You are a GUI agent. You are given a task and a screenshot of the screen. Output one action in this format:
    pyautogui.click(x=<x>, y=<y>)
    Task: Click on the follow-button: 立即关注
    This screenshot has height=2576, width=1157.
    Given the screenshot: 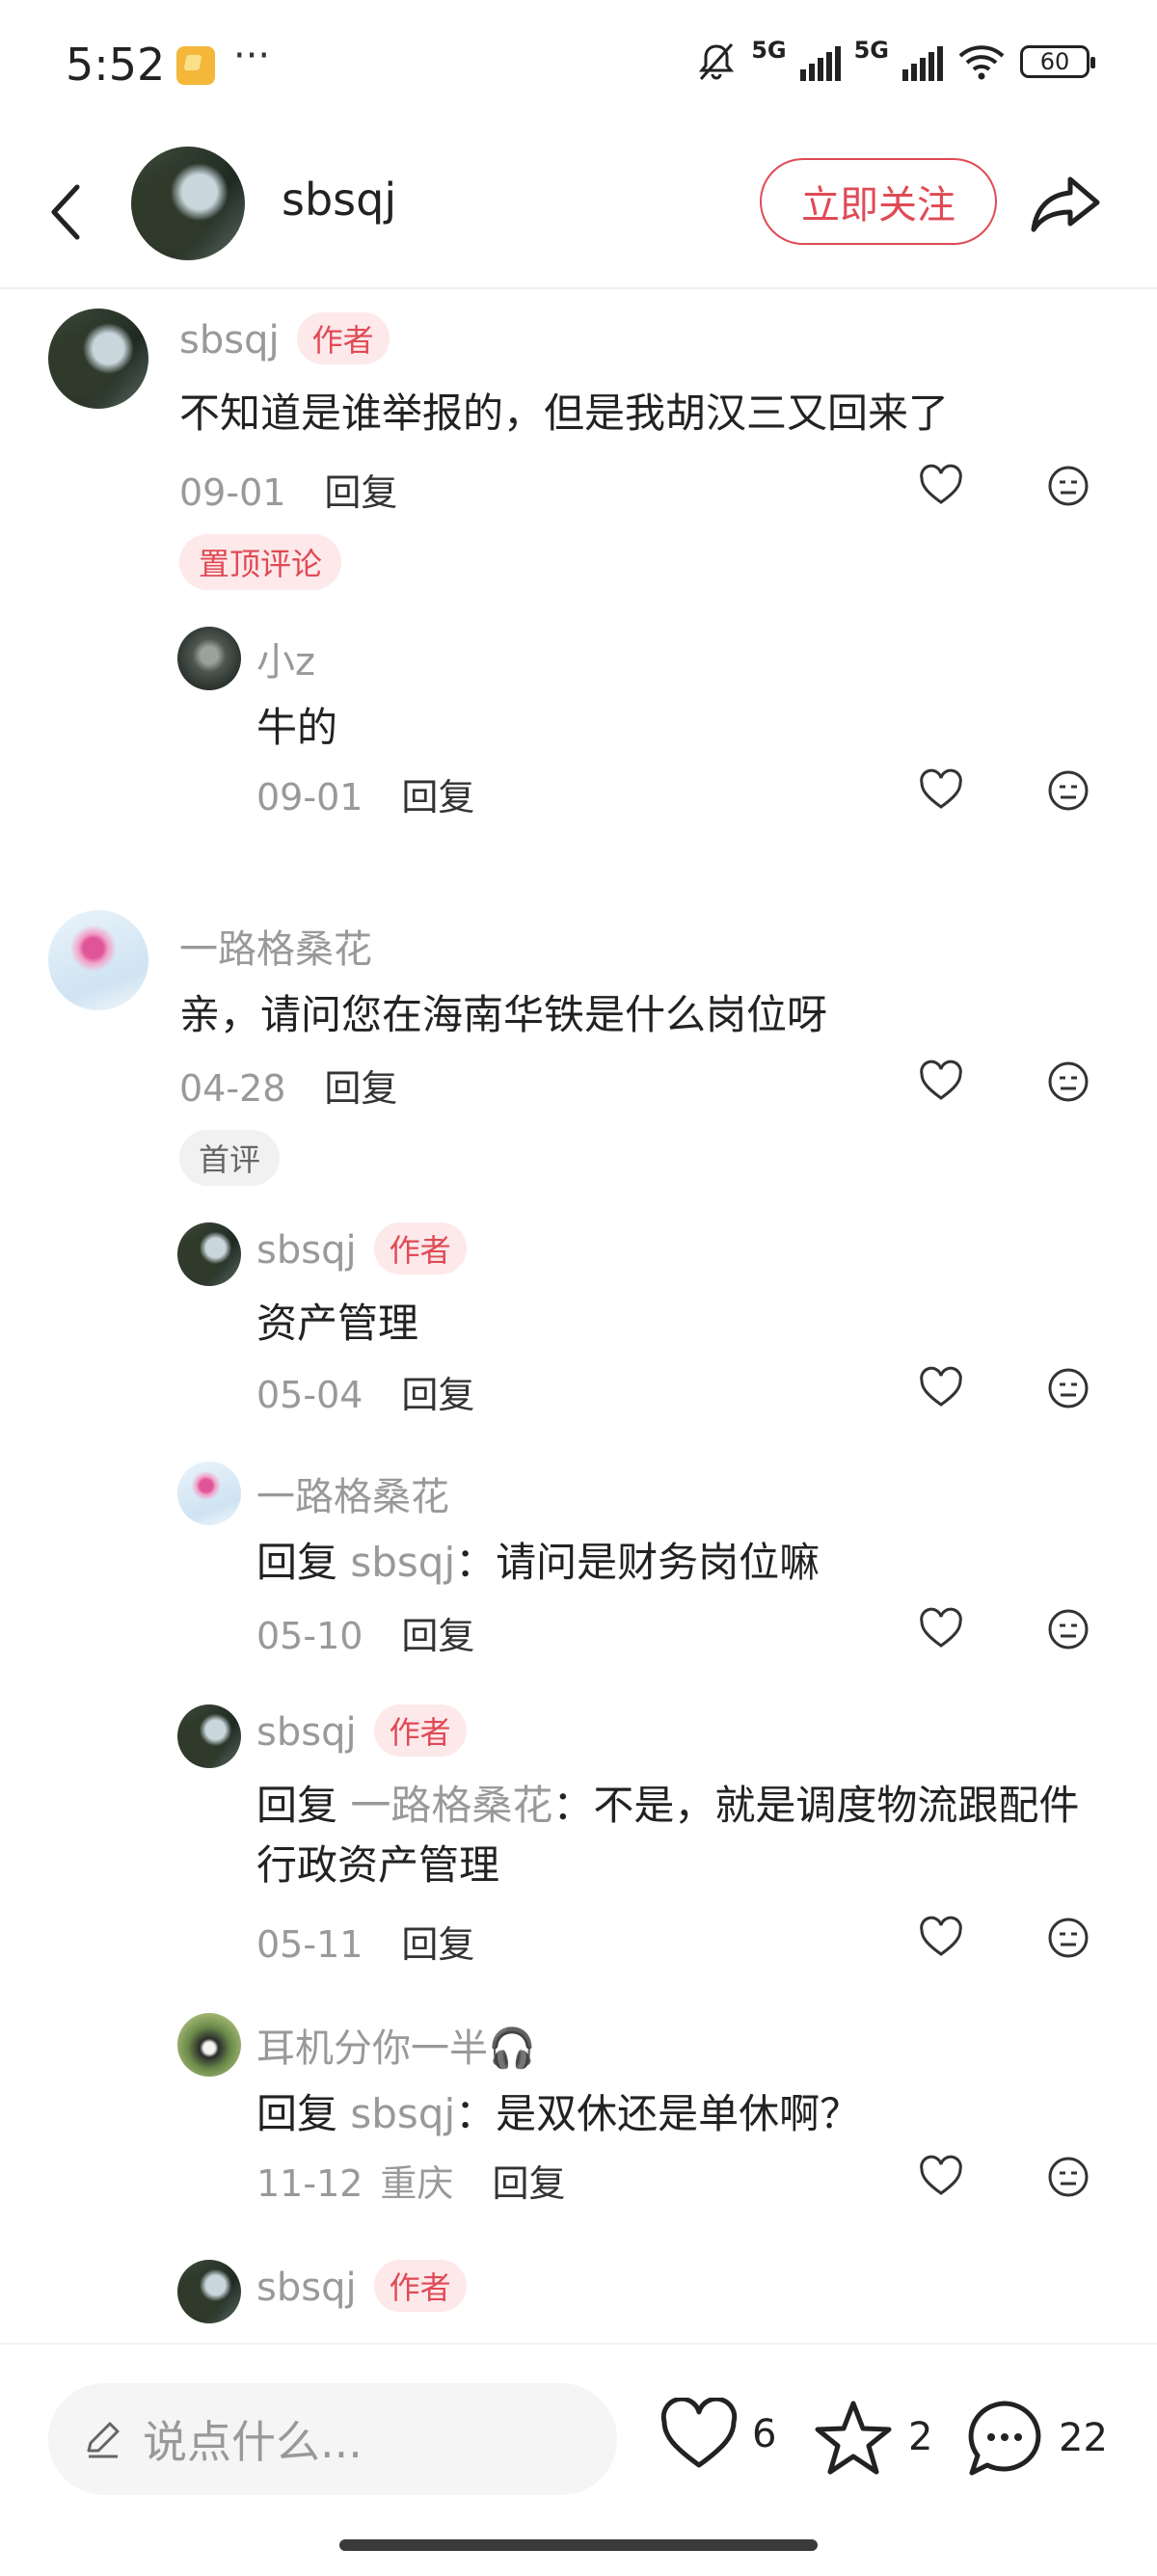 What is the action you would take?
    pyautogui.click(x=878, y=202)
    